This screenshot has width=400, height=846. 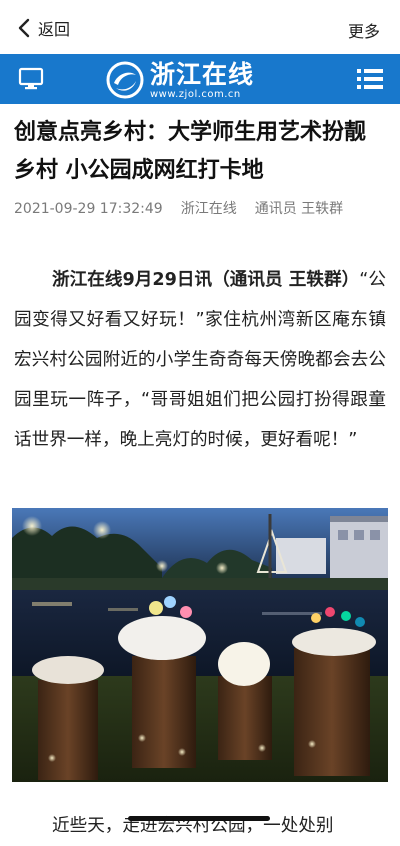 What do you see at coordinates (370, 79) in the screenshot?
I see `list-menu-icon` at bounding box center [370, 79].